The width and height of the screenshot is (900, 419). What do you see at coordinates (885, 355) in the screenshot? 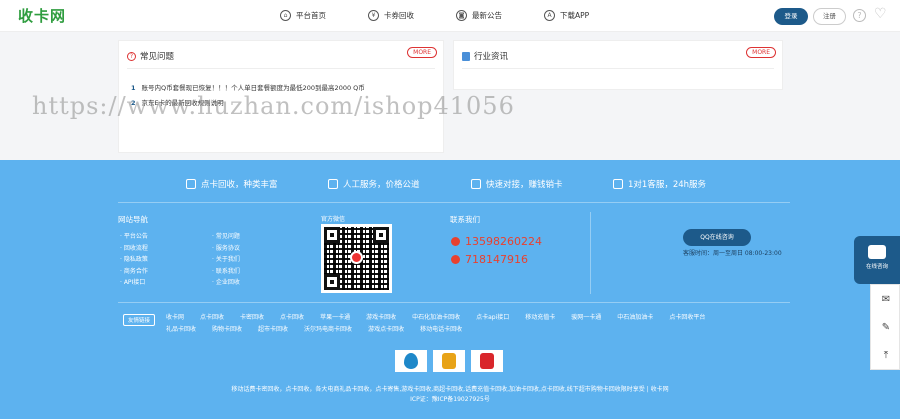
I see `back-to-top-icon: ⤒` at bounding box center [885, 355].